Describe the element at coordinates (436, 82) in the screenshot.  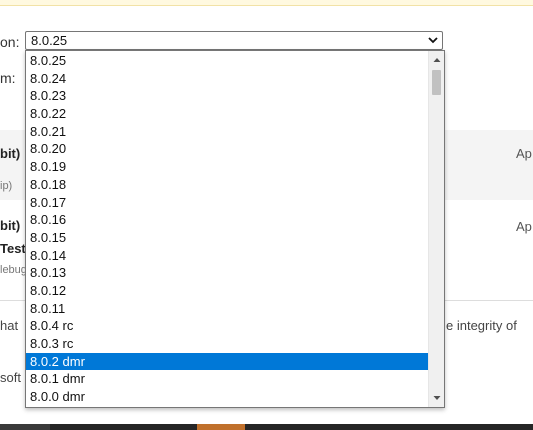
I see `scroll-thumb` at that location.